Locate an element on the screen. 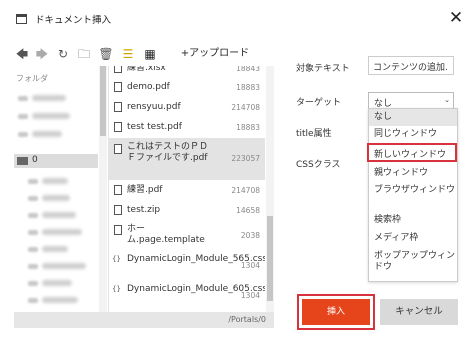 This screenshot has width=474, height=342. forward-icon: 🡆 is located at coordinates (42, 54).